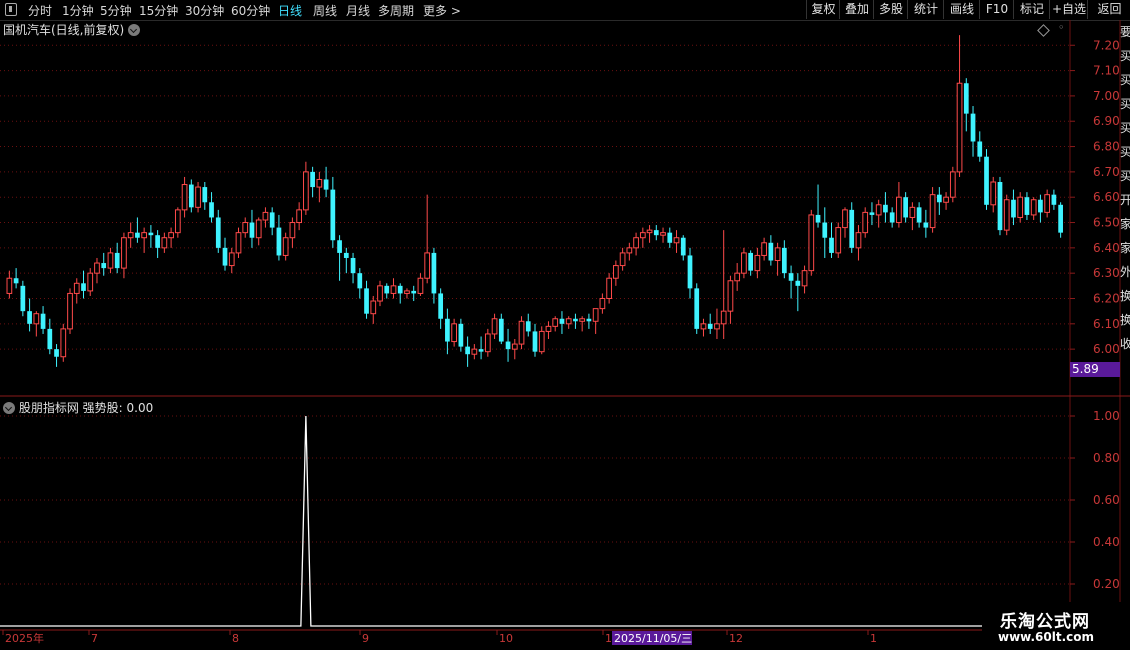 Image resolution: width=1130 pixels, height=650 pixels. Describe the element at coordinates (1062, 28) in the screenshot. I see `settings-icon: ◦` at that location.